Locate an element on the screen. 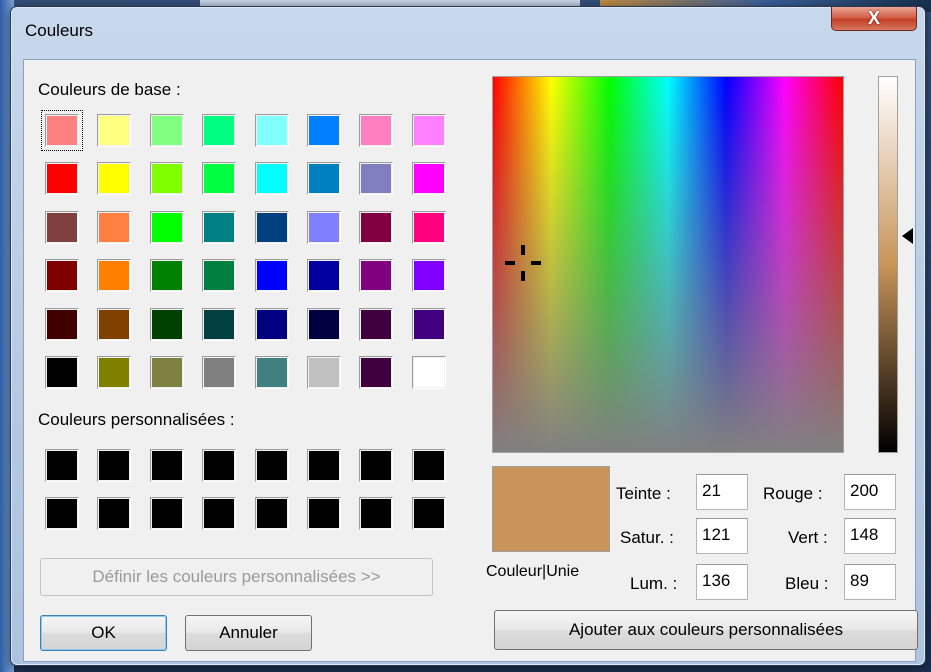 The height and width of the screenshot is (672, 931). blue-label: Bleu : is located at coordinates (807, 583).